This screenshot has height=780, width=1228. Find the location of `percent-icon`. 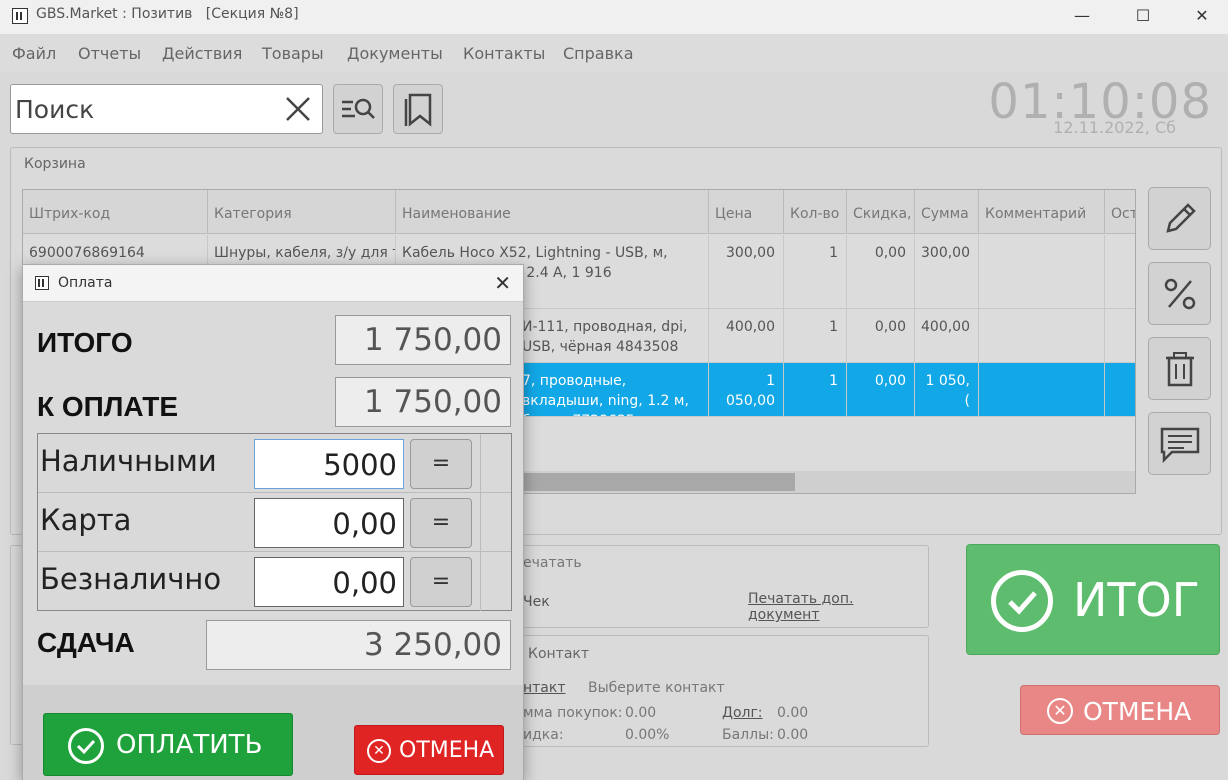

percent-icon is located at coordinates (1179, 293).